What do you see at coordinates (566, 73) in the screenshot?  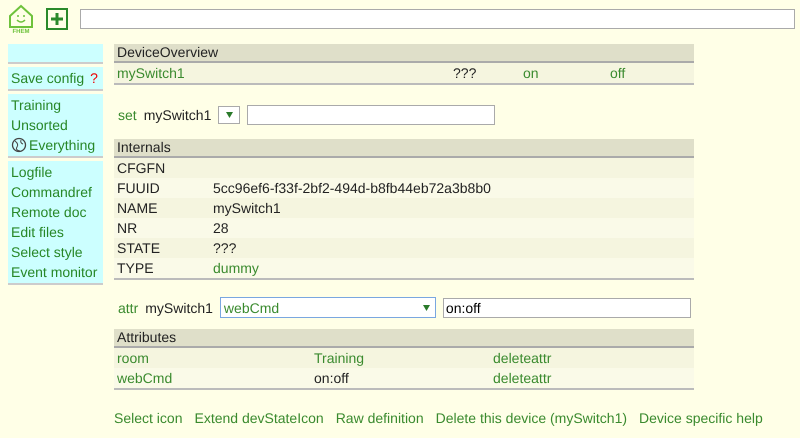 I see `command-link: on` at bounding box center [566, 73].